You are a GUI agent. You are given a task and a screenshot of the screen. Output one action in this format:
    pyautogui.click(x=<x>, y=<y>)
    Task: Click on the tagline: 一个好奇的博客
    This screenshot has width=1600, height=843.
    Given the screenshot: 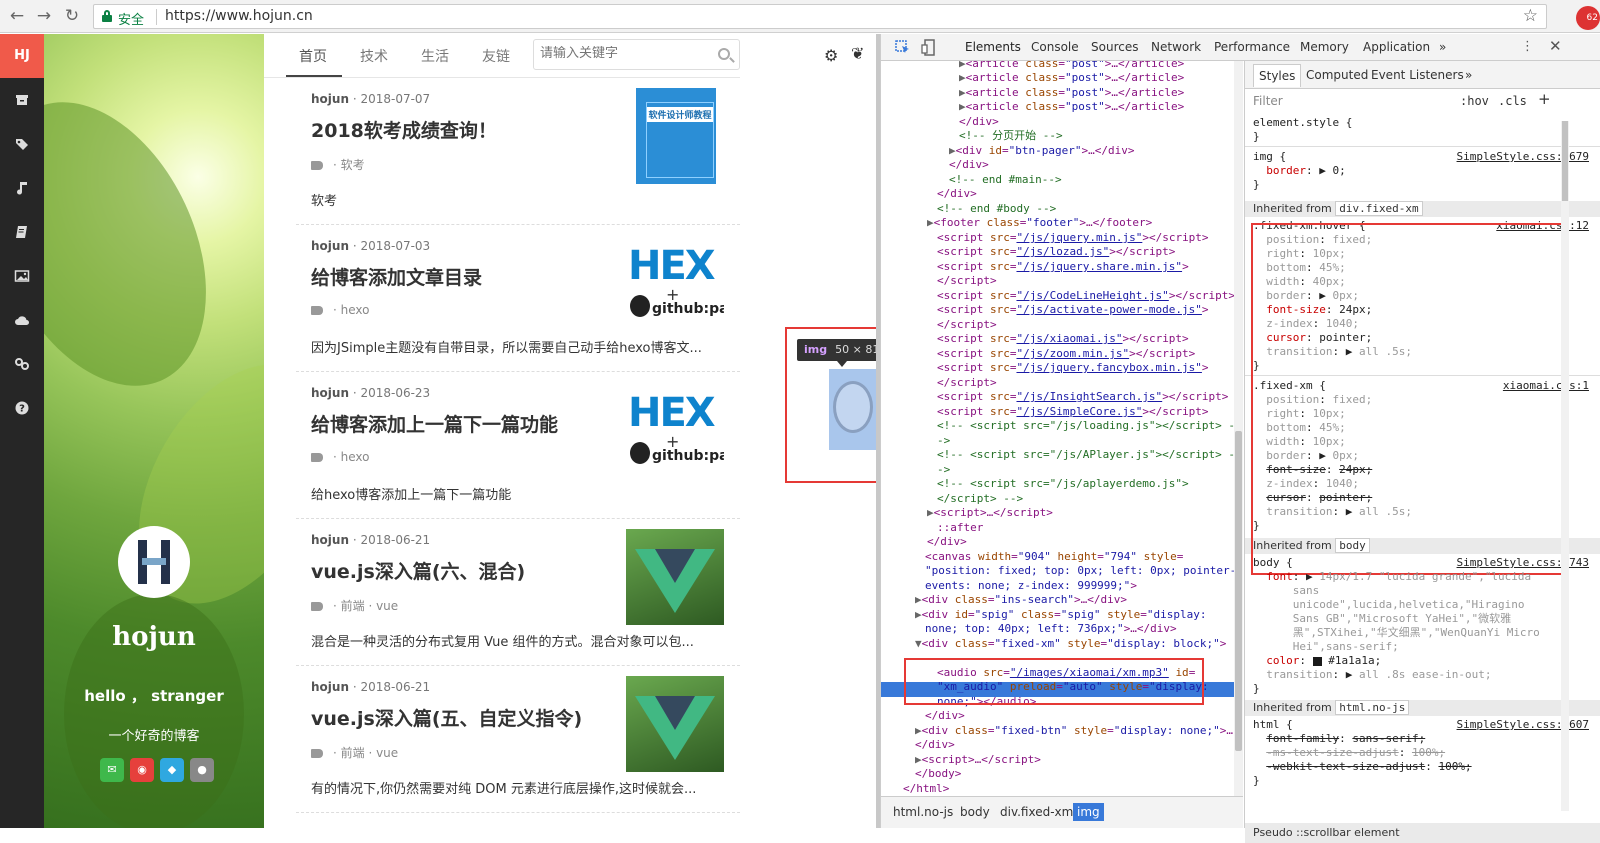 What is the action you would take?
    pyautogui.click(x=154, y=736)
    